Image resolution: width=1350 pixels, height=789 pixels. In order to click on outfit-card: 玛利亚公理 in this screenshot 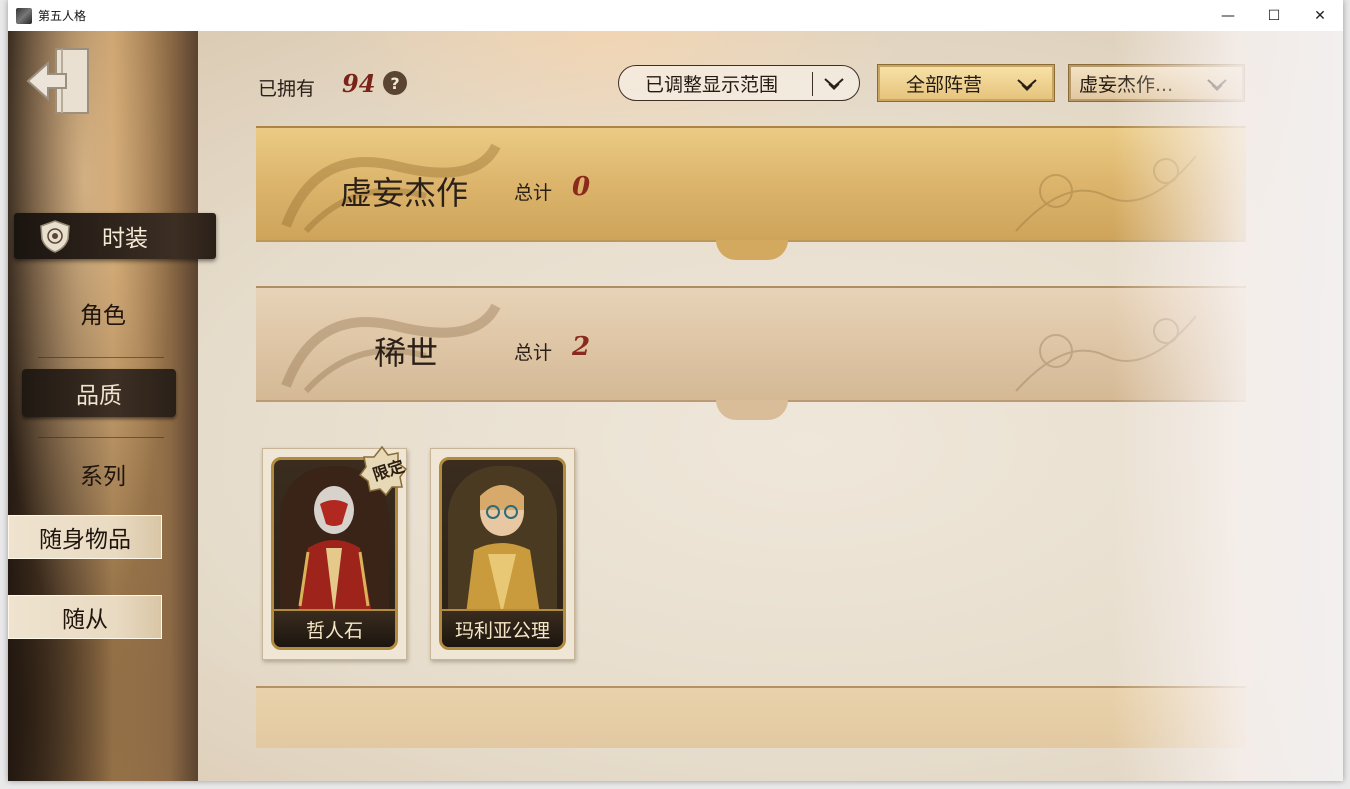, I will do `click(502, 554)`.